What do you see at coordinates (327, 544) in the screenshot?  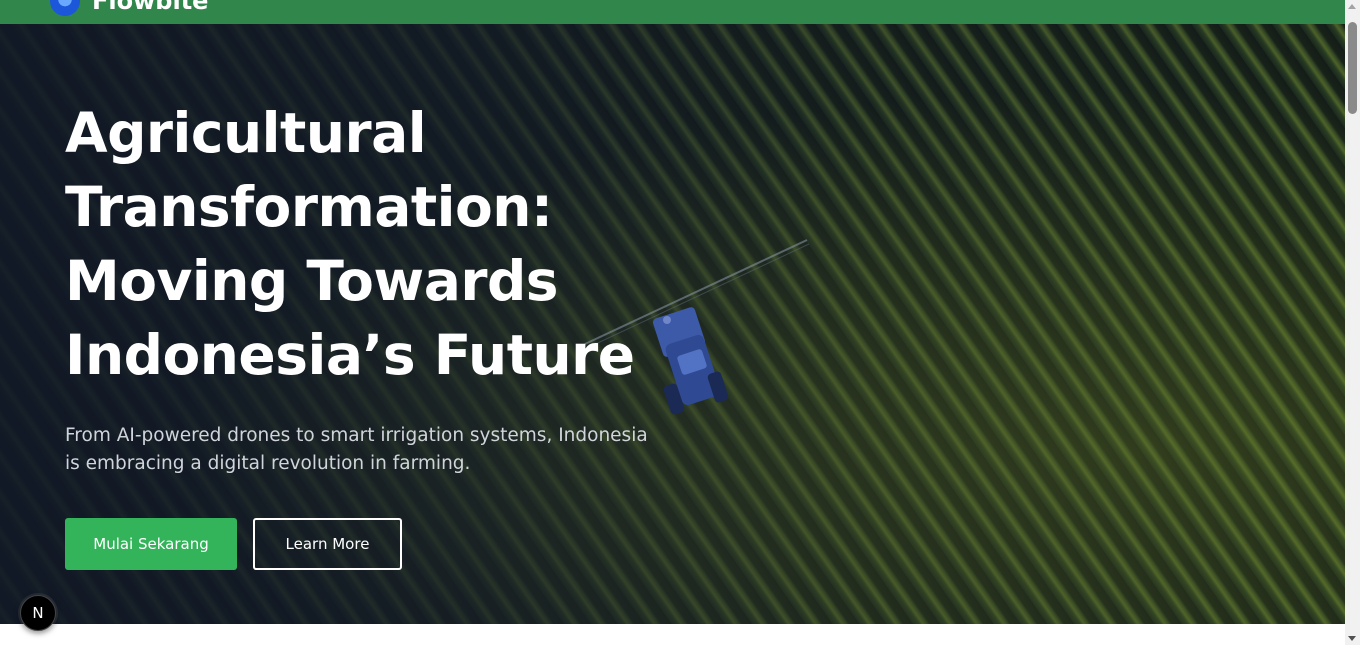 I see `learn-more-button: Learn More` at bounding box center [327, 544].